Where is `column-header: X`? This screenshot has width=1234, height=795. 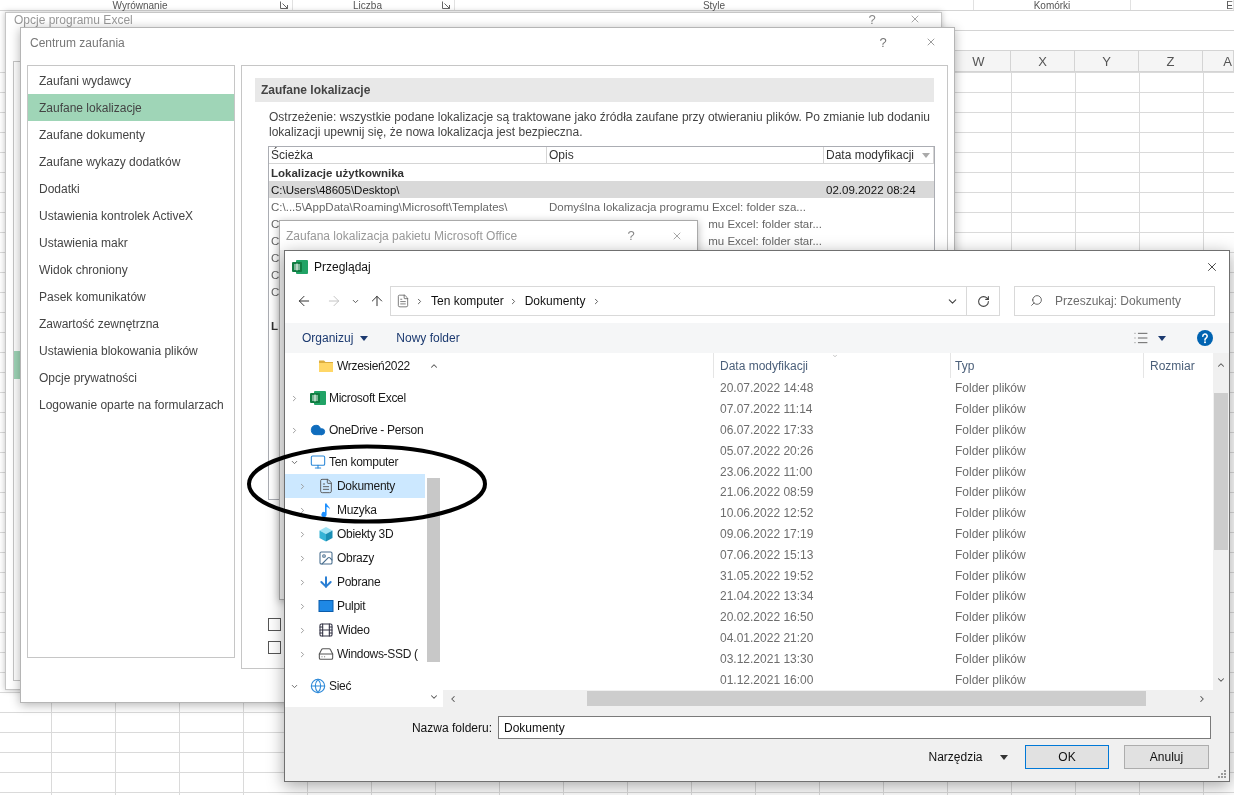 column-header: X is located at coordinates (1043, 61).